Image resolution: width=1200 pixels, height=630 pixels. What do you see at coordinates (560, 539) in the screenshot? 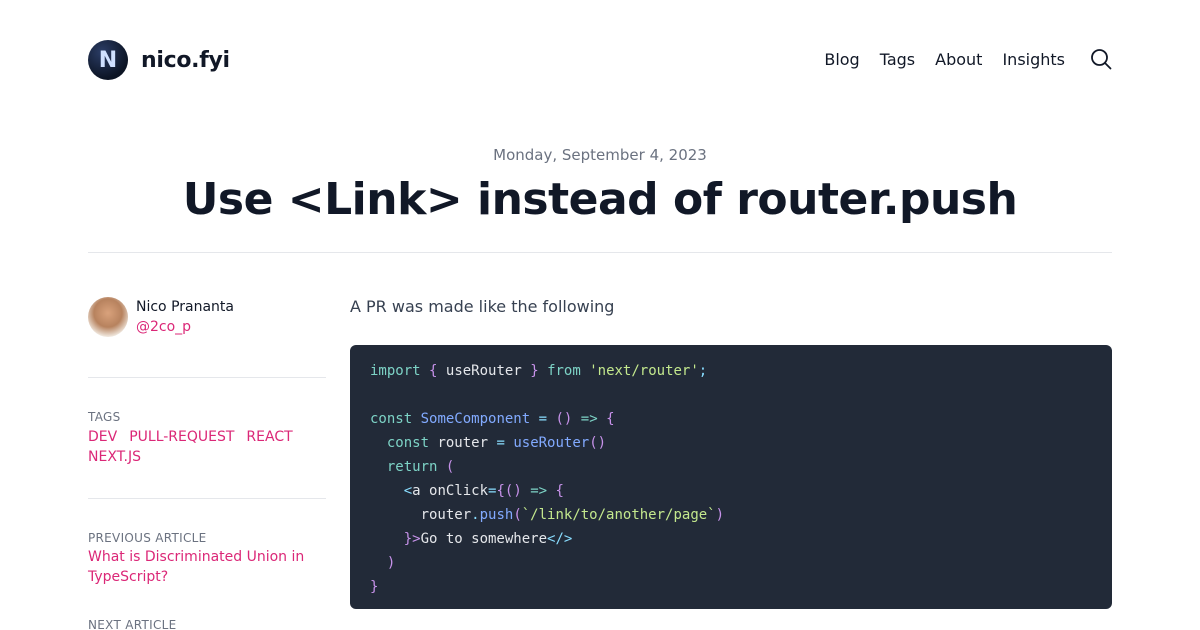
I see `code-token: </>` at bounding box center [560, 539].